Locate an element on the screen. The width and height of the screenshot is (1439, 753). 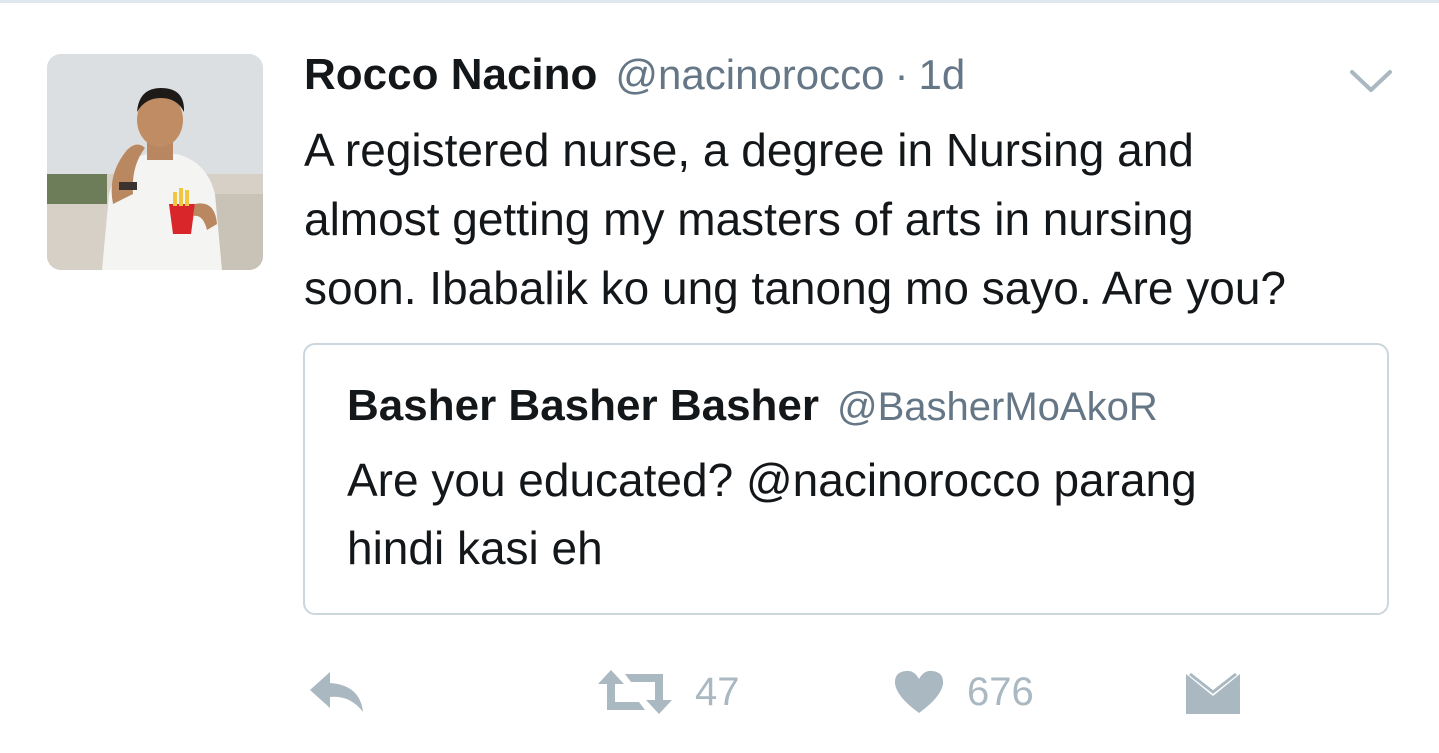
tweet-header: Rocco Nacino @nacinorocco · 1d is located at coordinates (634, 78).